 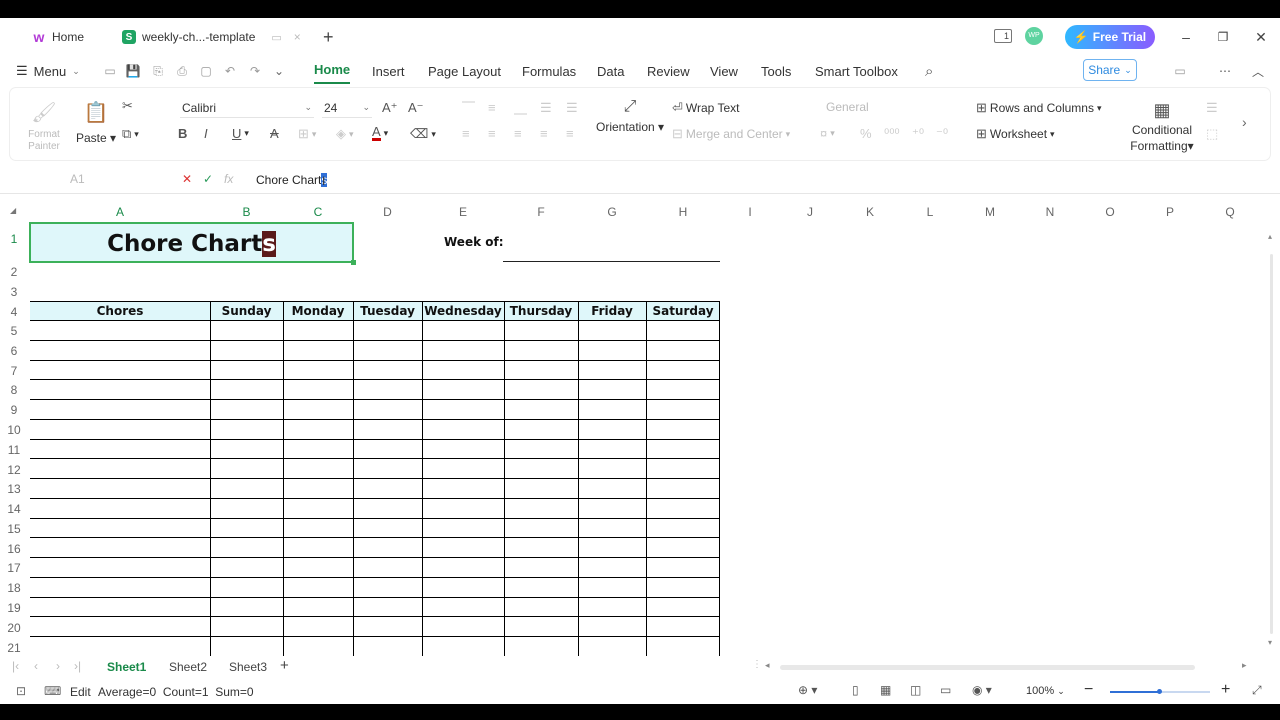 I want to click on col-header-m: M, so click(x=990, y=212).